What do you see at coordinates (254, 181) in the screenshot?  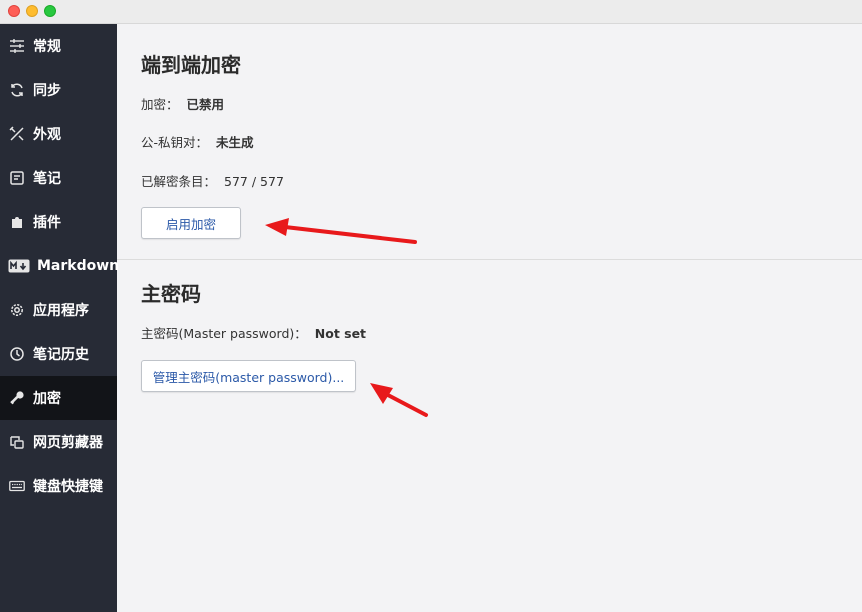 I see `decrypted-value: 577 / 577` at bounding box center [254, 181].